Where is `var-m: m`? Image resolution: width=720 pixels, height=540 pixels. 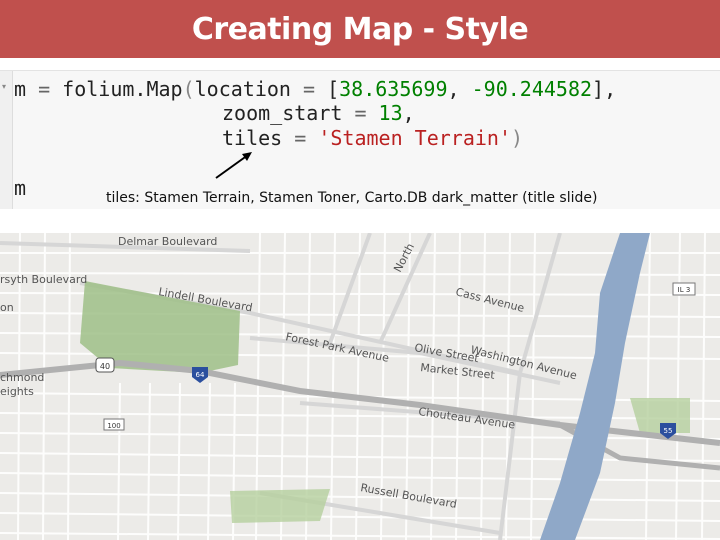
var-m: m is located at coordinates (20, 89).